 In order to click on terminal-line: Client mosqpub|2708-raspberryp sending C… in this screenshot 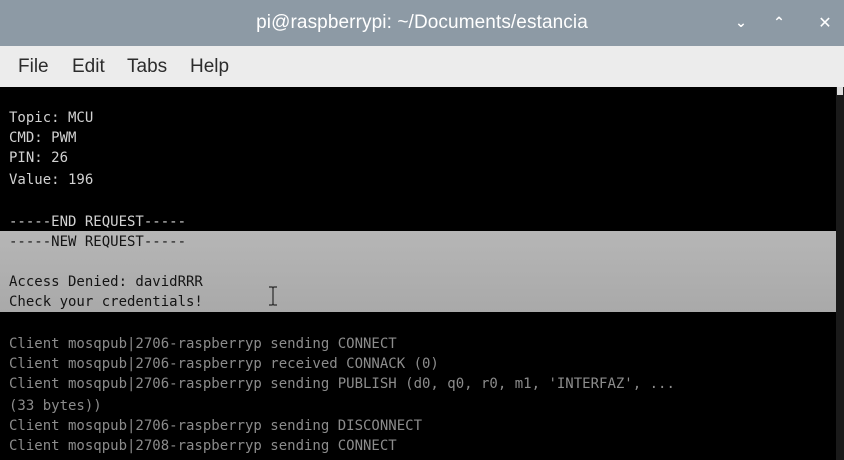, I will do `click(203, 446)`.